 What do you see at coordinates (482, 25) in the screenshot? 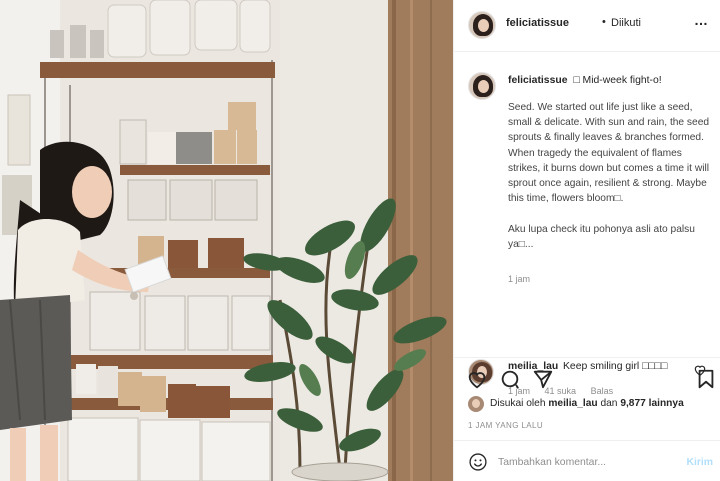
I see `author-avatar` at bounding box center [482, 25].